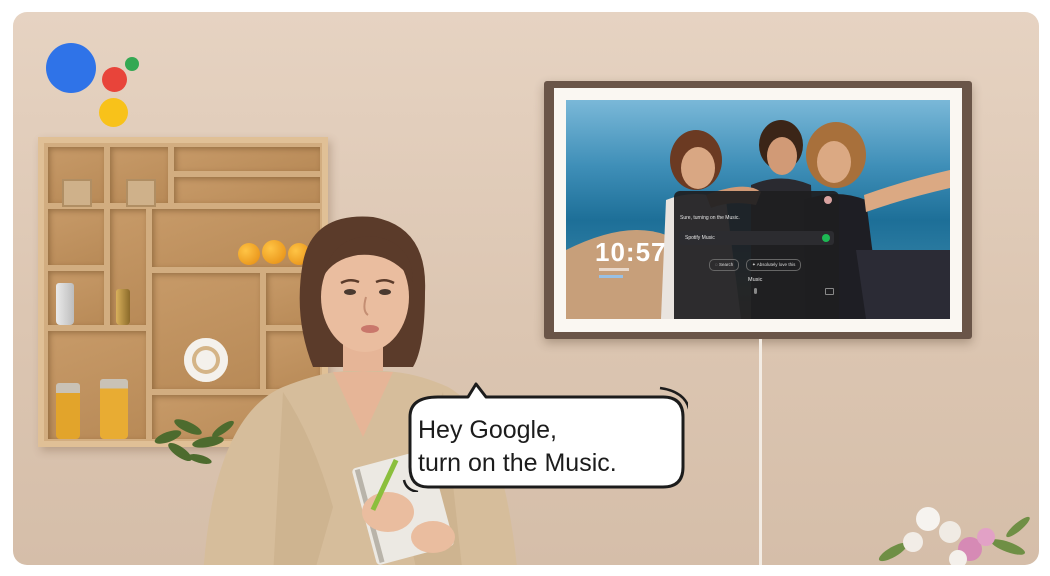  Describe the element at coordinates (716, 264) in the screenshot. I see `search-icon: ◌` at that location.